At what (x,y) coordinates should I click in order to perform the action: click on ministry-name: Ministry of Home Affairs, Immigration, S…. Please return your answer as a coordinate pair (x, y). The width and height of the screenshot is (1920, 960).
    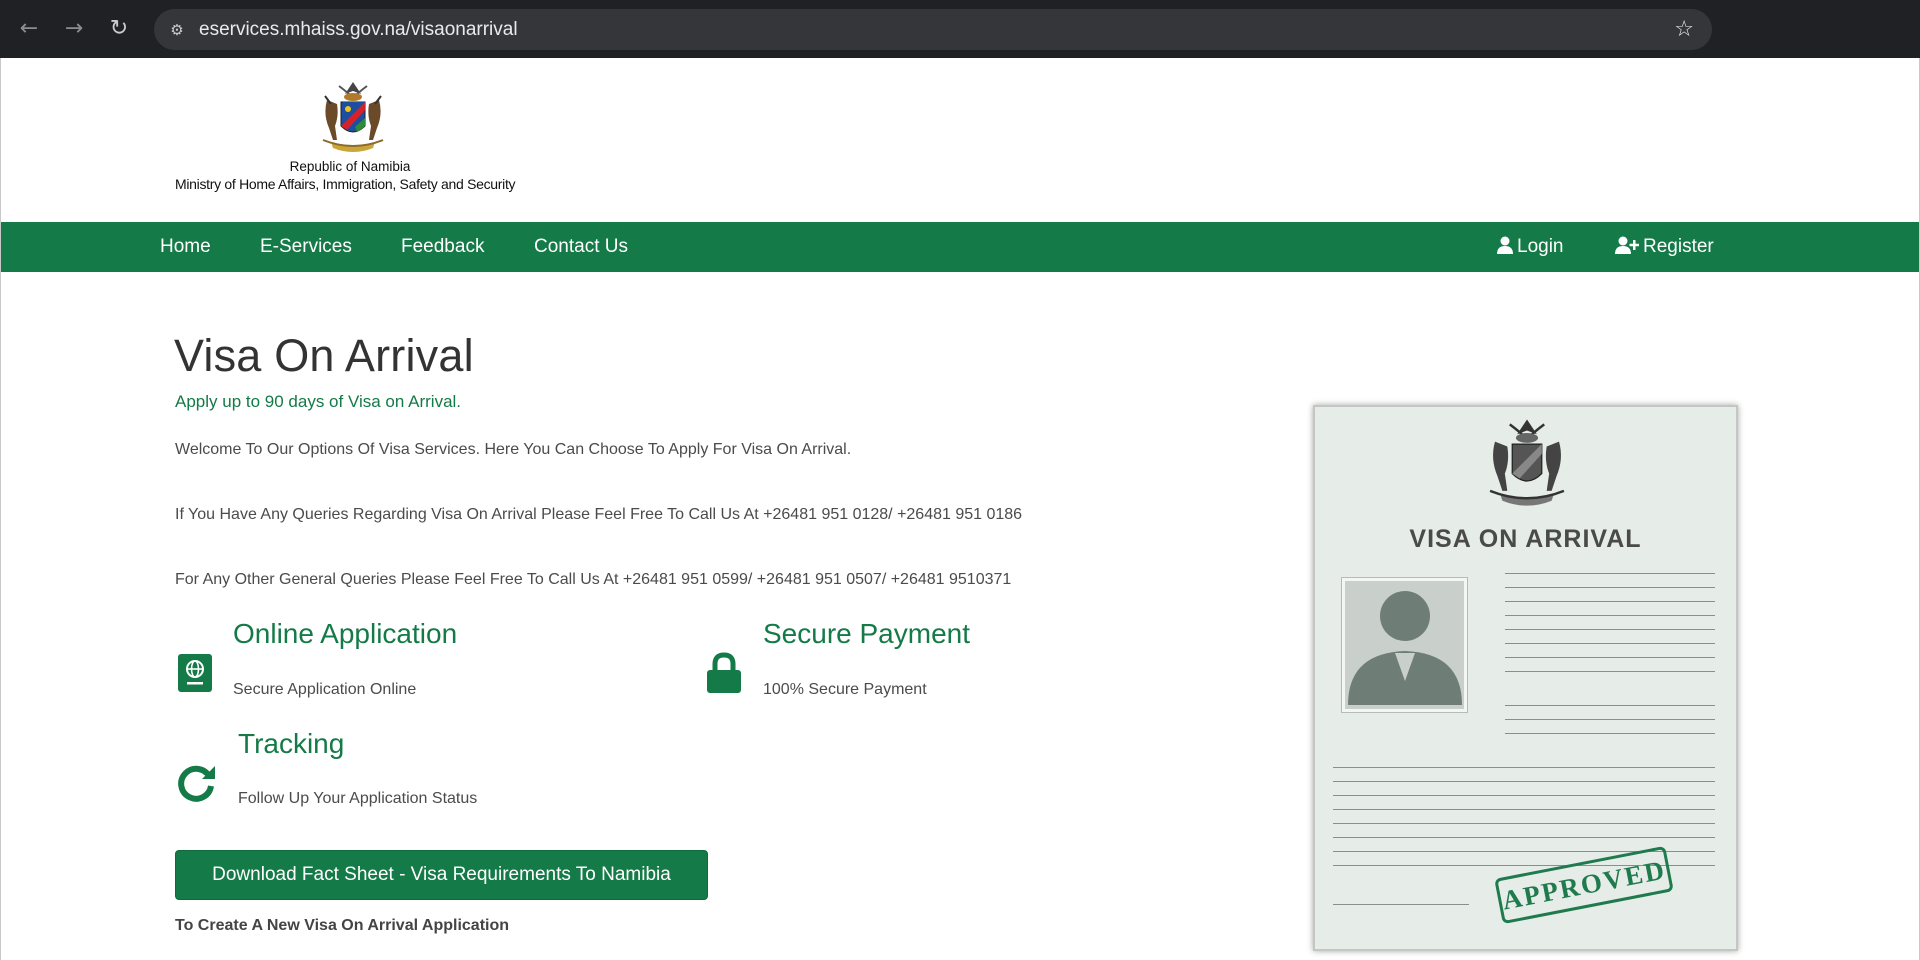
    Looking at the image, I should click on (345, 184).